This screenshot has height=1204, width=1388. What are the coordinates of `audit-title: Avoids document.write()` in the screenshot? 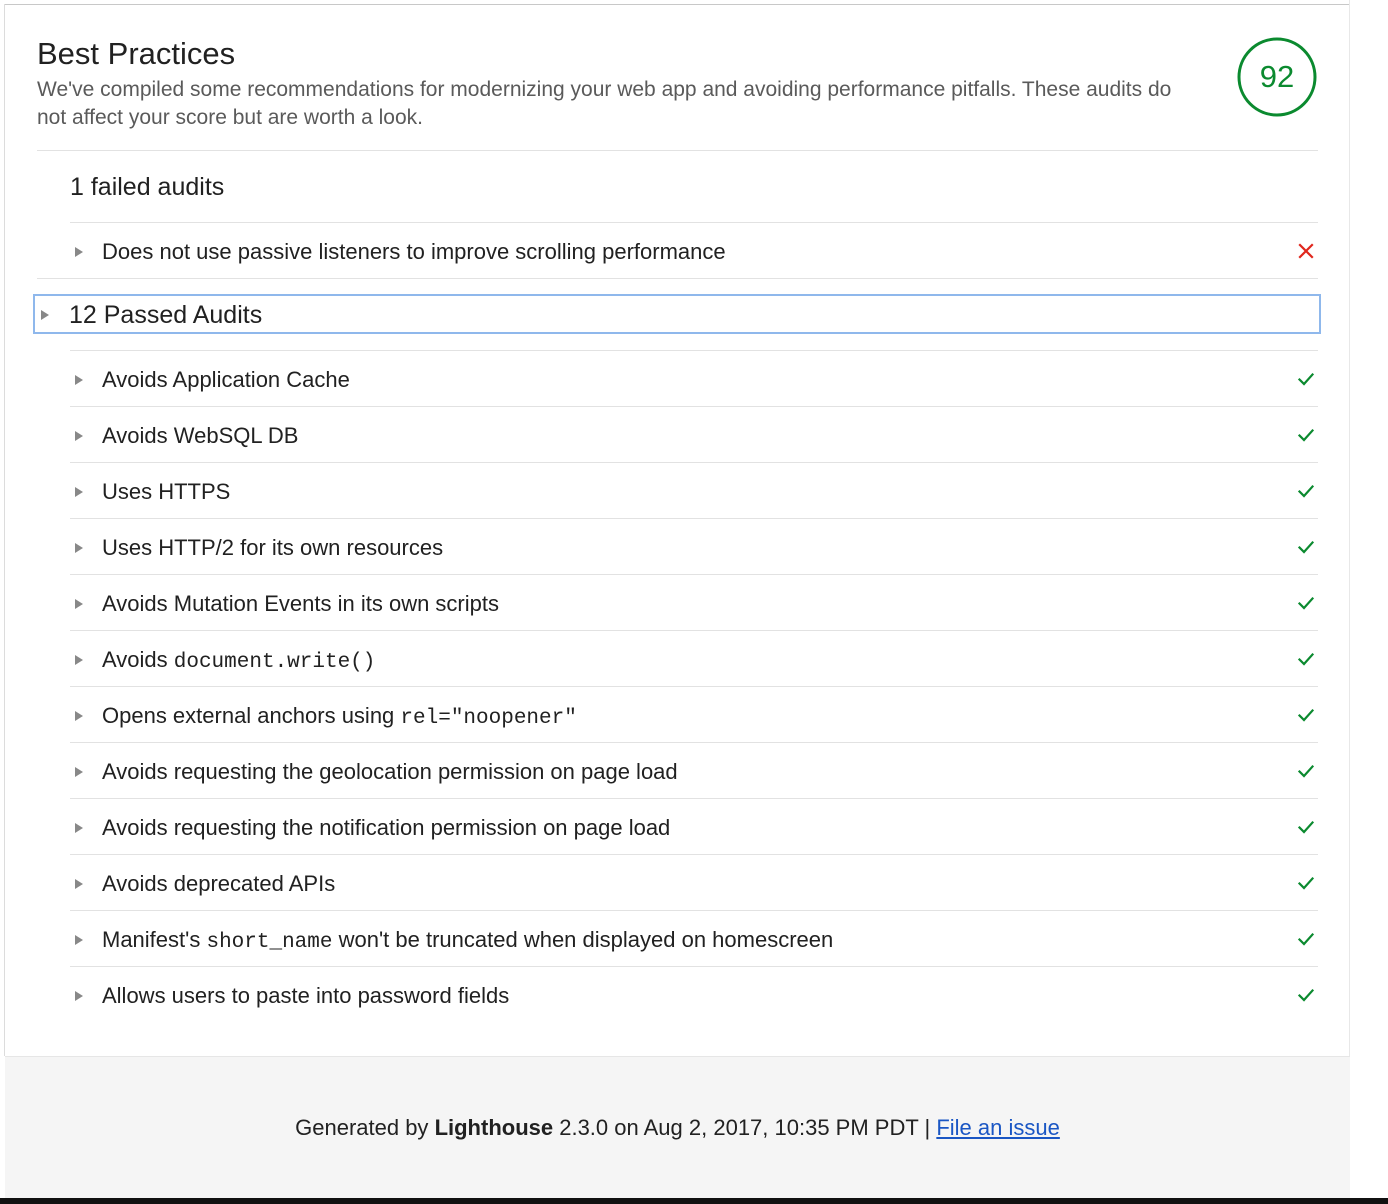 It's located at (238, 661).